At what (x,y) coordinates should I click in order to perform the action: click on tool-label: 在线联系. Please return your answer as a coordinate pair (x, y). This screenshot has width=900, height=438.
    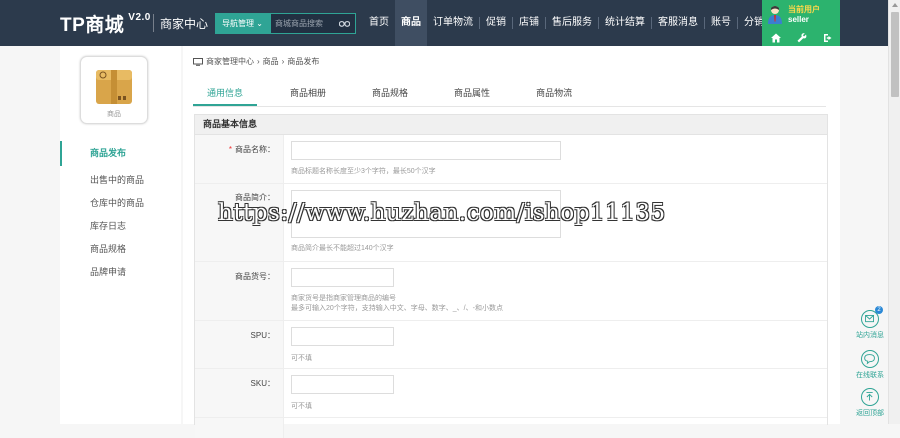
    Looking at the image, I should click on (870, 375).